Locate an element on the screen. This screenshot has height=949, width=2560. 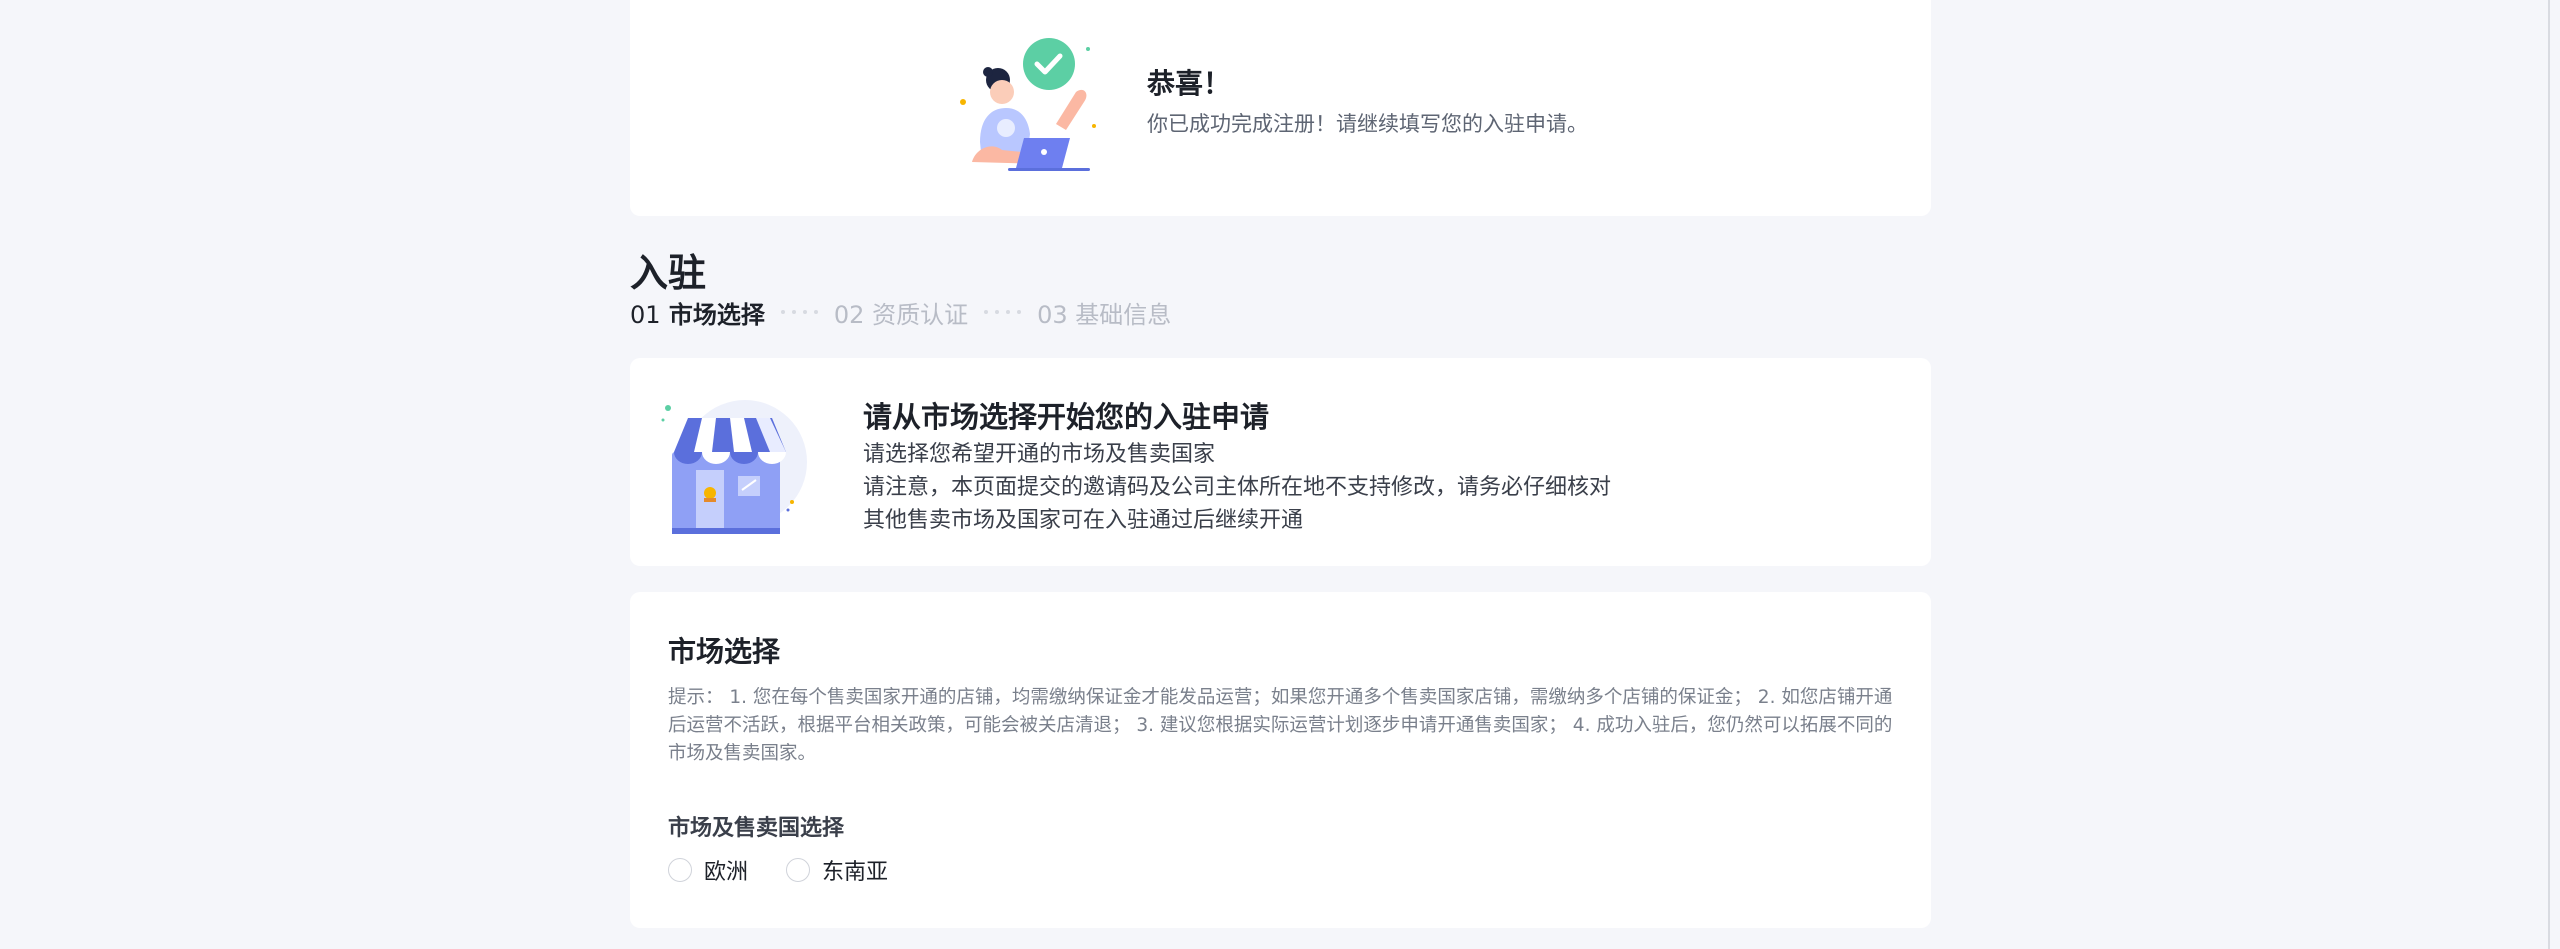
step-label: 基础信息 is located at coordinates (1123, 314).